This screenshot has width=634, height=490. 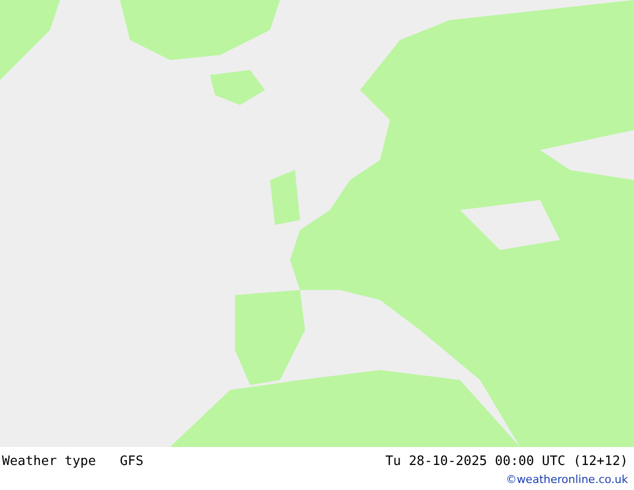 I want to click on map-title: Weather type, so click(x=49, y=461).